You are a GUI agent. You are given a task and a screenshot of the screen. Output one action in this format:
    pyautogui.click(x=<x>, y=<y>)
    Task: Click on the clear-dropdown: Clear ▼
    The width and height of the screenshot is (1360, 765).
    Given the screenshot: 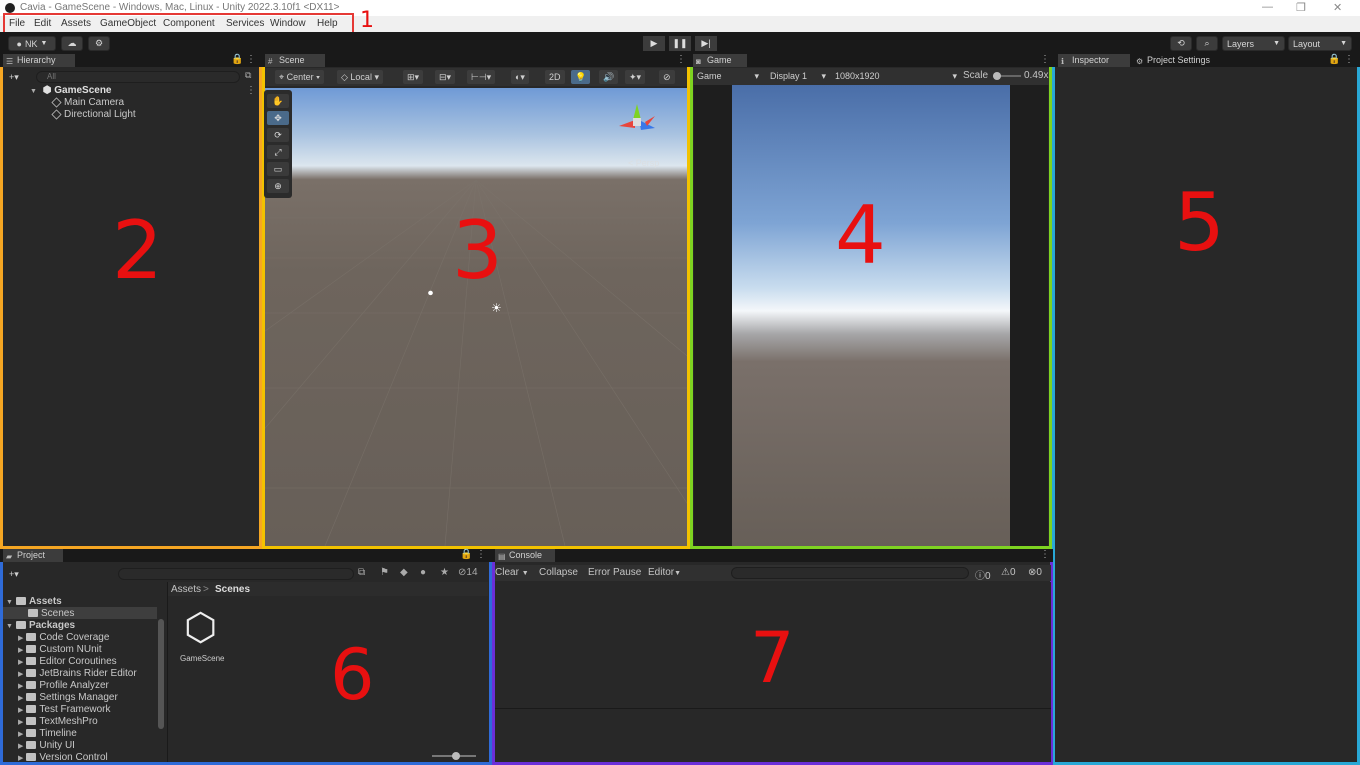 What is the action you would take?
    pyautogui.click(x=512, y=572)
    